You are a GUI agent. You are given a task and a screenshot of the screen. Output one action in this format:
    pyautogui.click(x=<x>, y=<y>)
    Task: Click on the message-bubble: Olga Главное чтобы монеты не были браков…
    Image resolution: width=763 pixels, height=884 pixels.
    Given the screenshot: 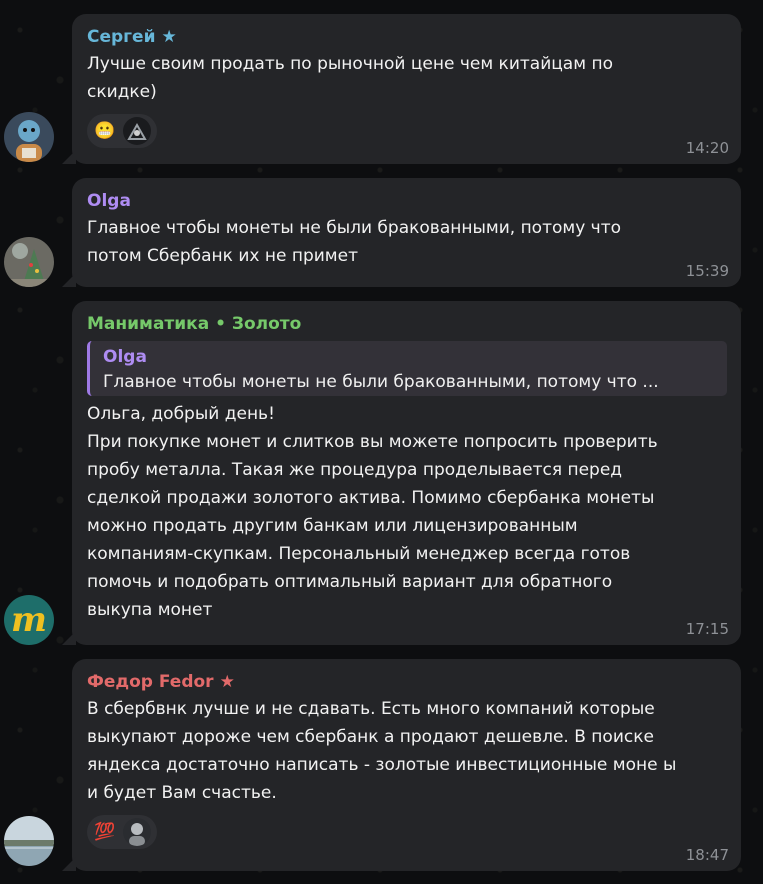 What is the action you would take?
    pyautogui.click(x=406, y=232)
    